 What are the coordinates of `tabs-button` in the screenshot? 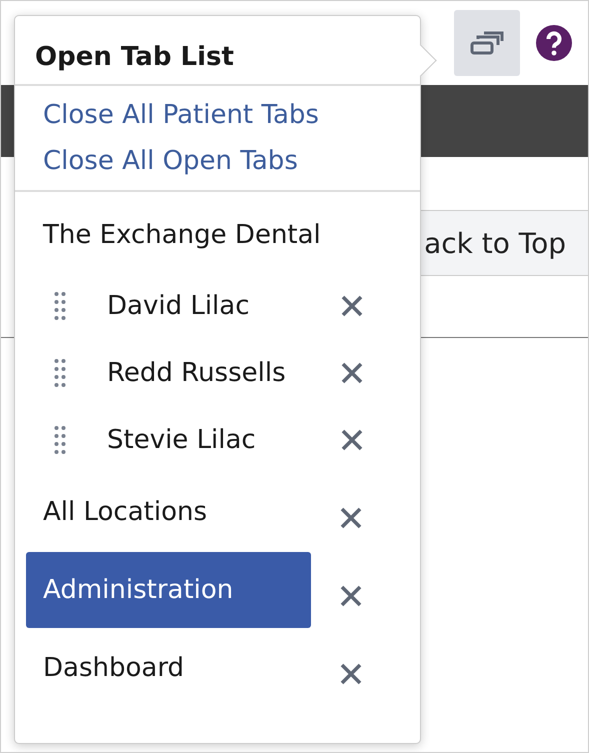 It's located at (487, 43).